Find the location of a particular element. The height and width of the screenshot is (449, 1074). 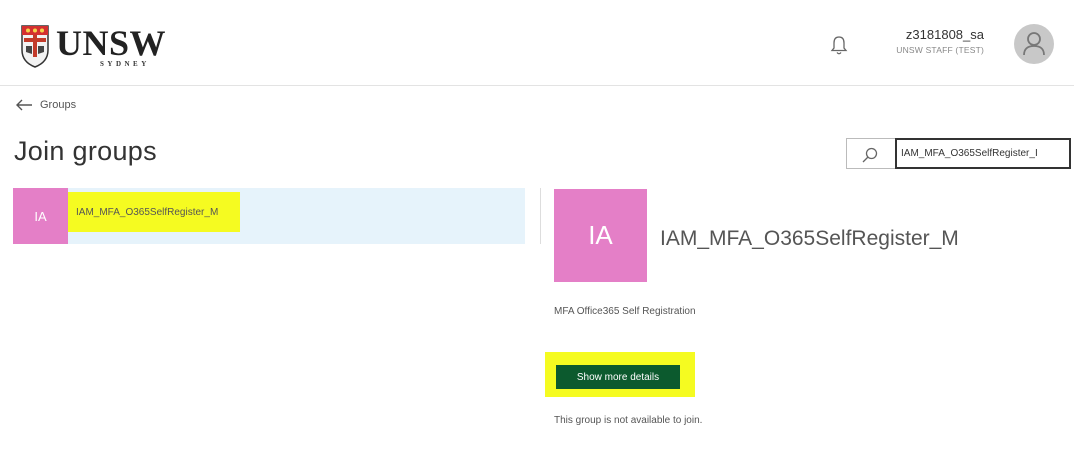

group-name: IAM_MFA_O365SelfRegister_M is located at coordinates (154, 212).